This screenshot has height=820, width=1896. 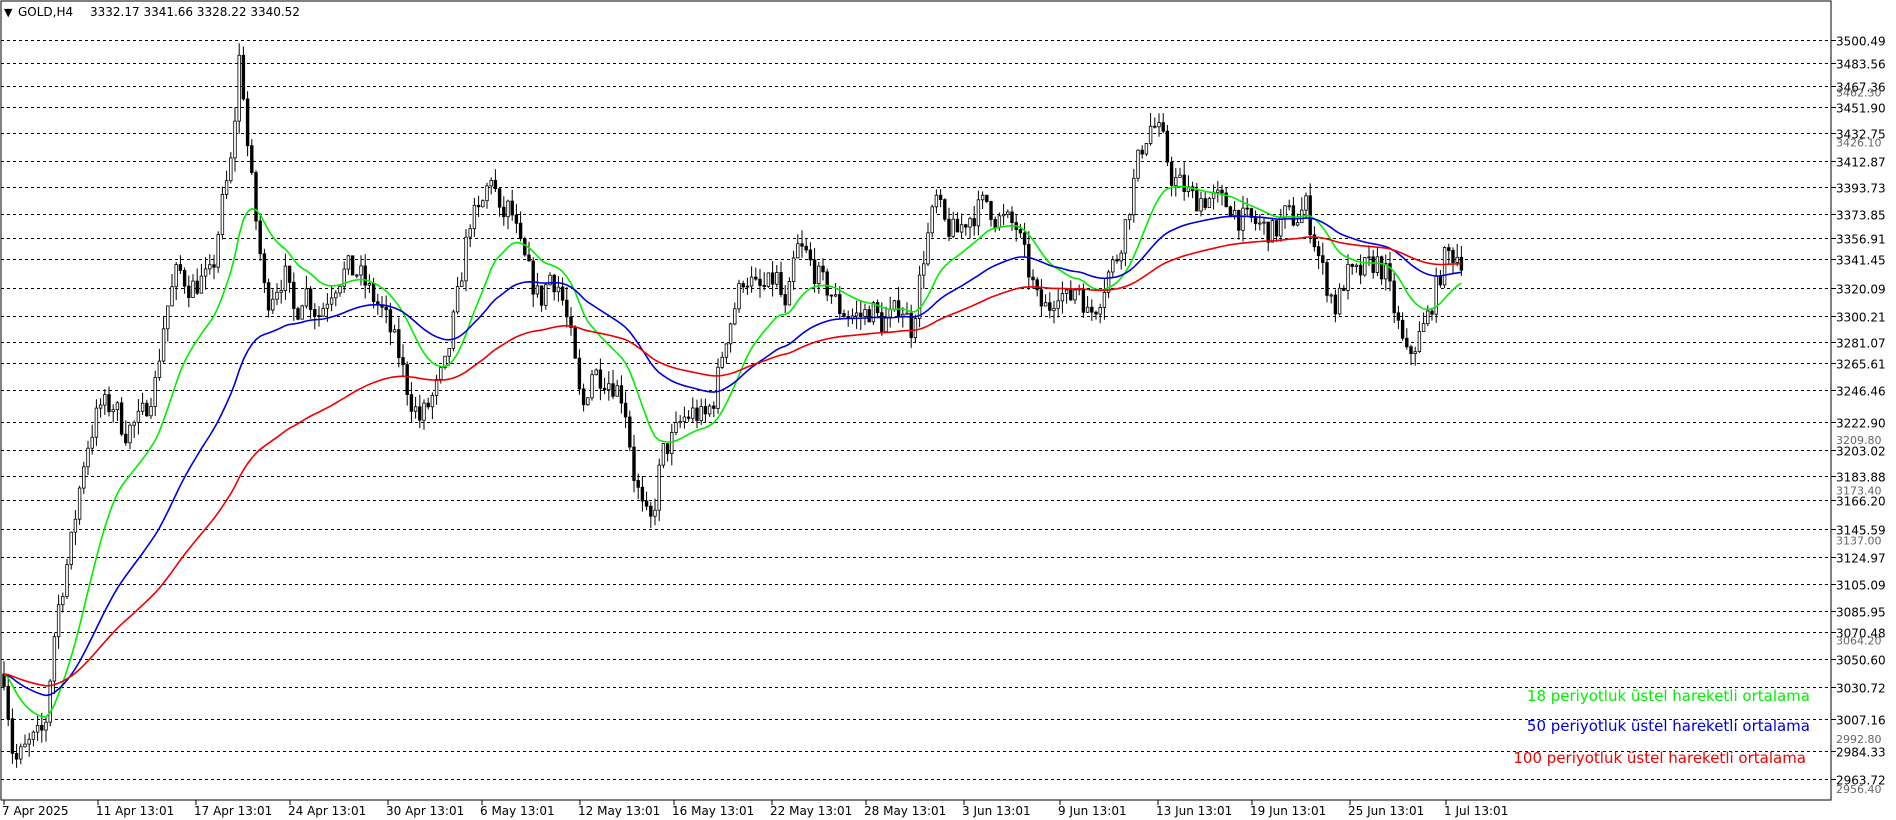 I want to click on price-label: 3085.95, so click(x=1861, y=613).